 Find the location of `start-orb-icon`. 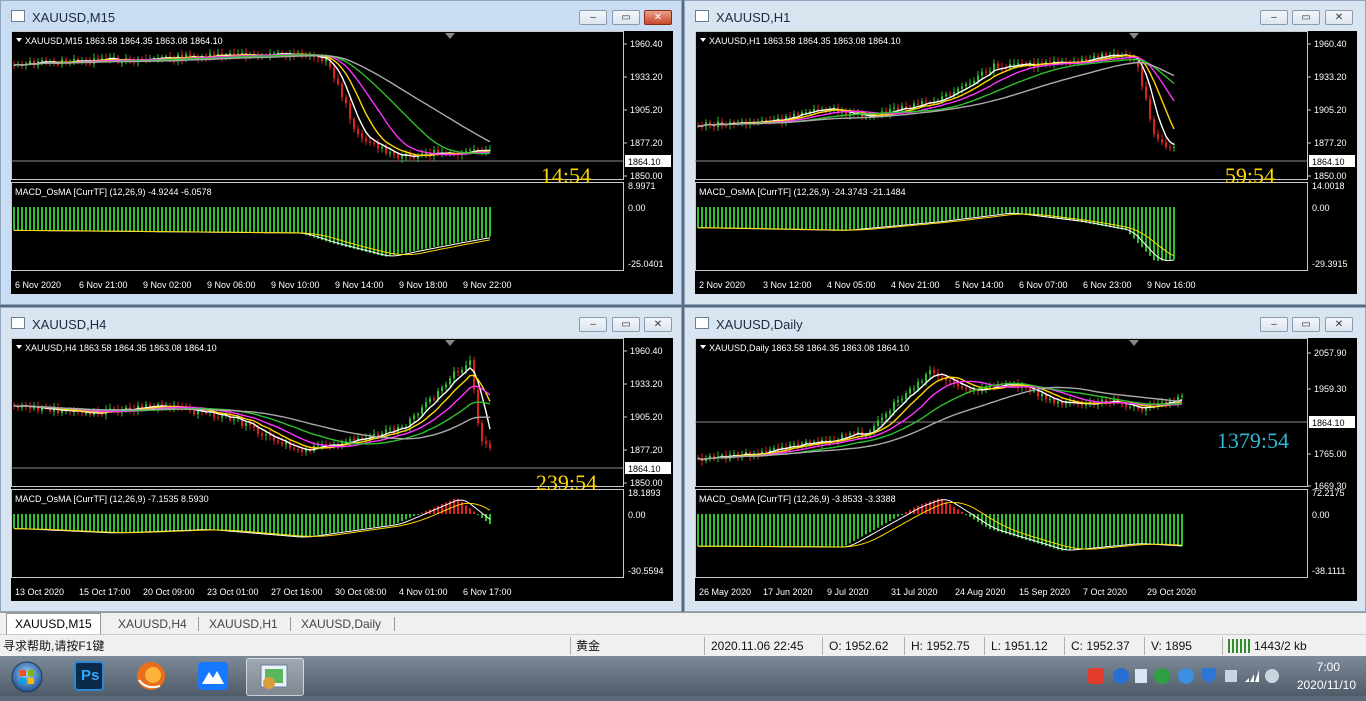

start-orb-icon is located at coordinates (27, 676).